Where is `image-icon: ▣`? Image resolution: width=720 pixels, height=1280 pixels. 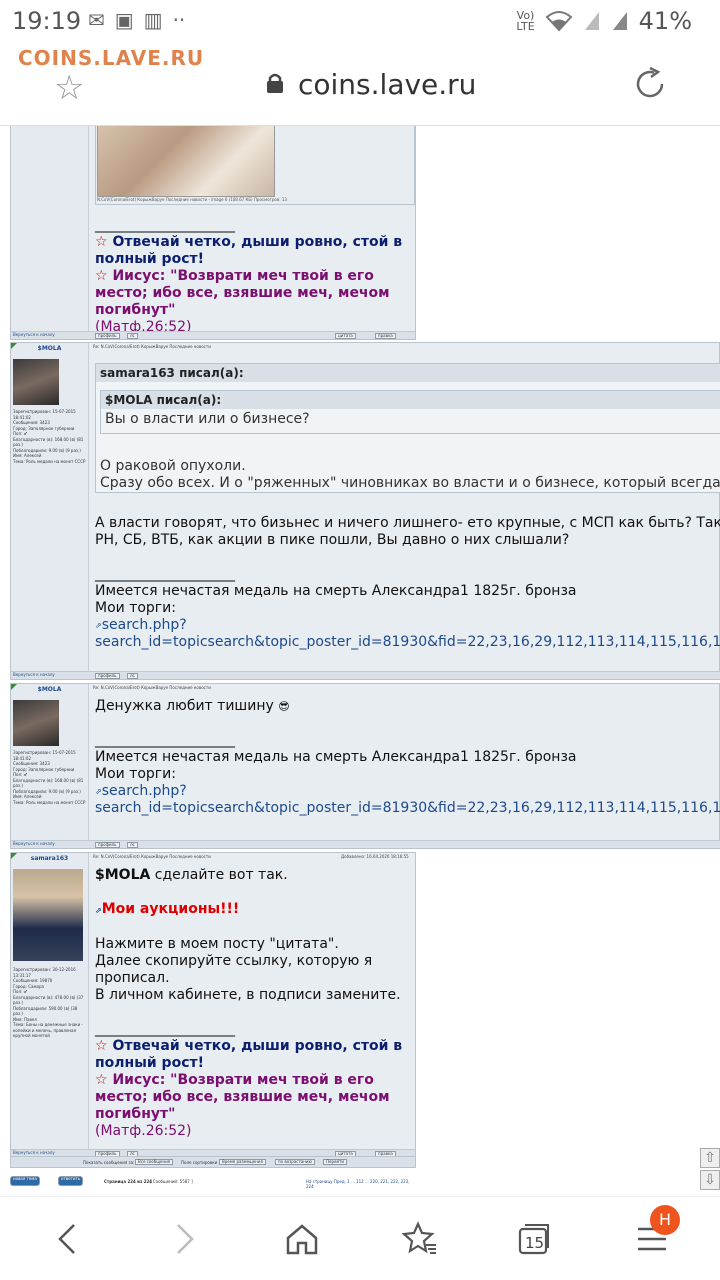
image-icon: ▣ is located at coordinates (124, 20).